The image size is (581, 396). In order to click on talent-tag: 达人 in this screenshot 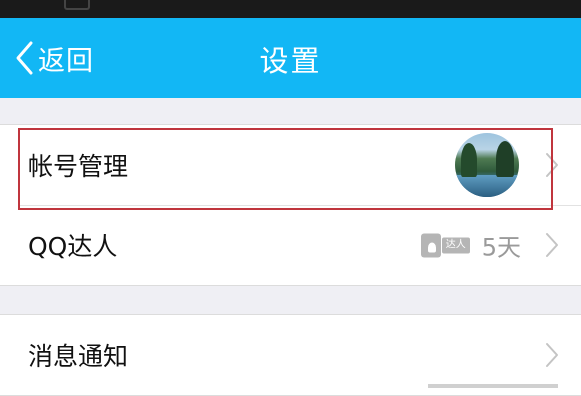, I will do `click(455, 245)`.